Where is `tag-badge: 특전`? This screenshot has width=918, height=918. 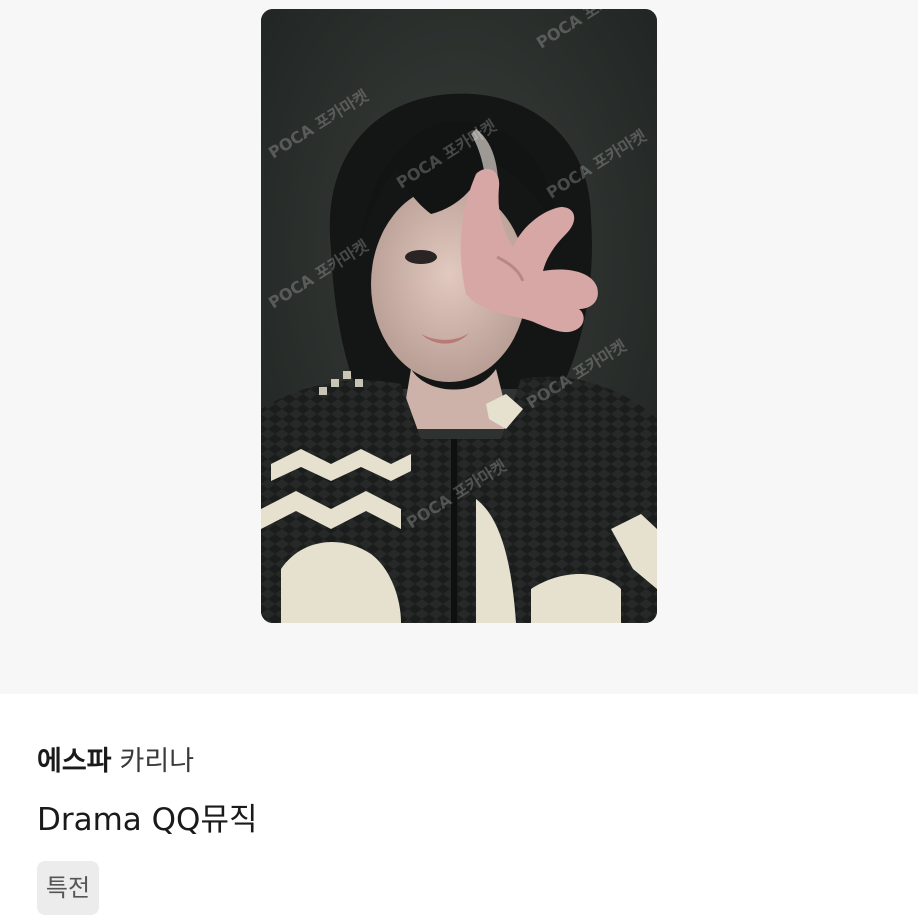 tag-badge: 특전 is located at coordinates (68, 888).